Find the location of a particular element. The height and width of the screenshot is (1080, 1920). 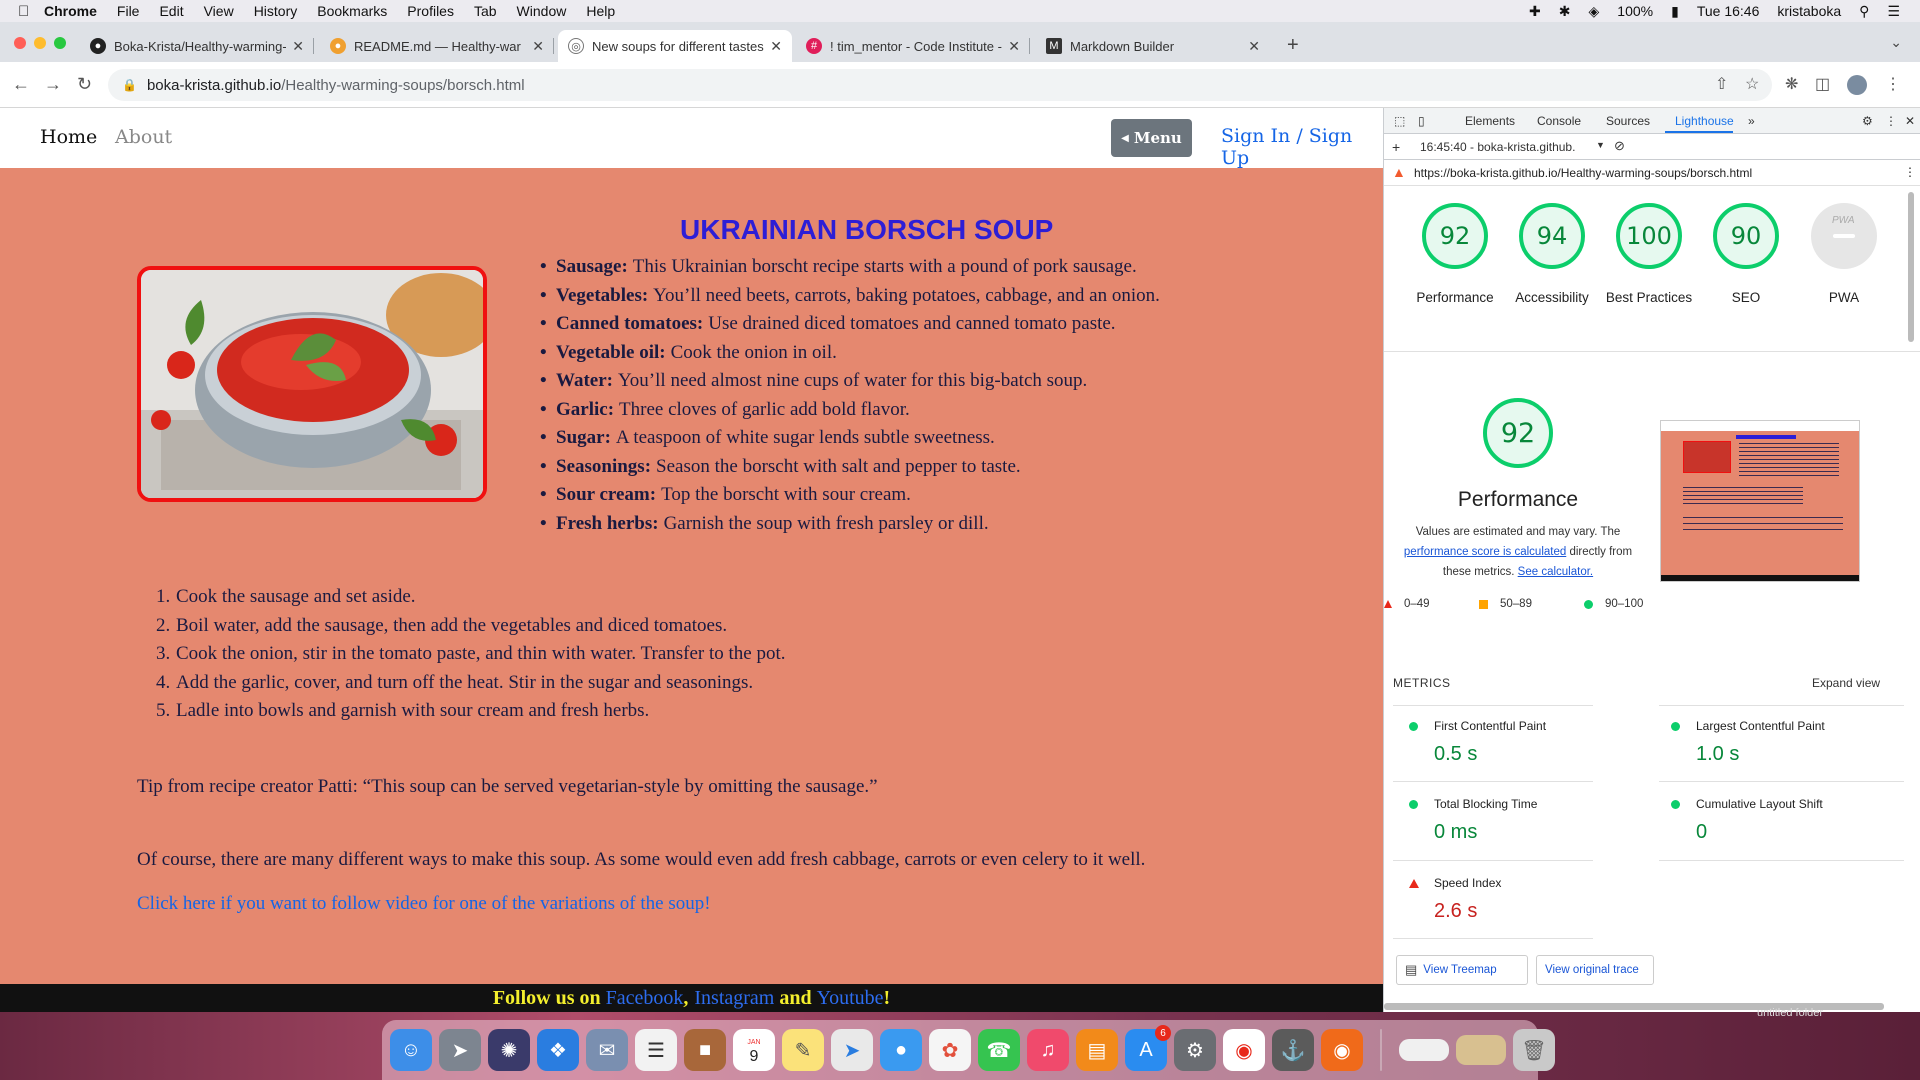

view-treemap-button: ▤ View Treemap is located at coordinates (1462, 970).